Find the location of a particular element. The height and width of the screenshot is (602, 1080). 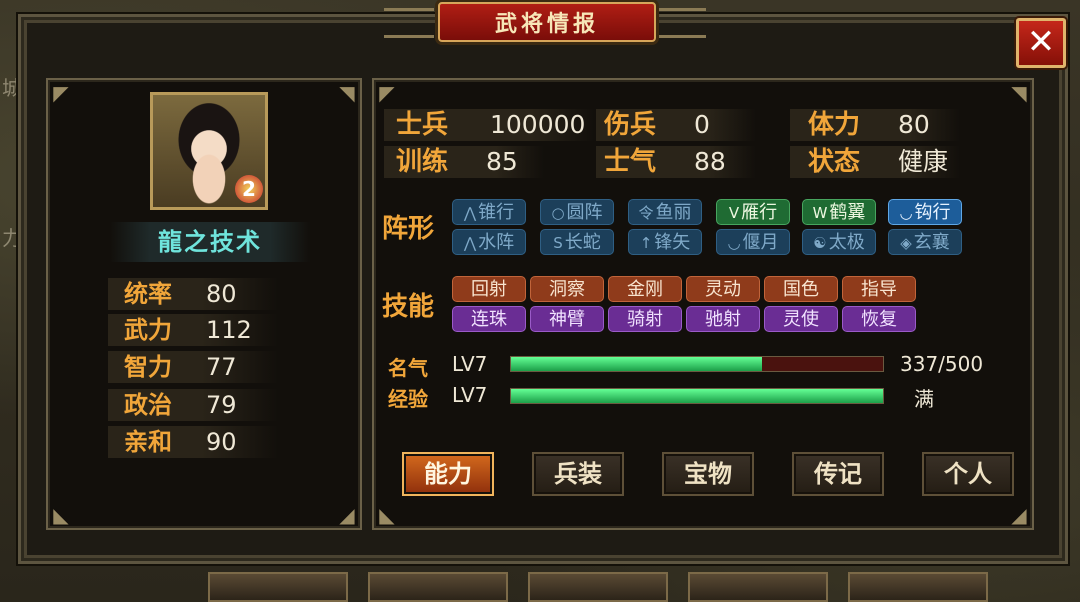

experience-progress-fill is located at coordinates (697, 396).